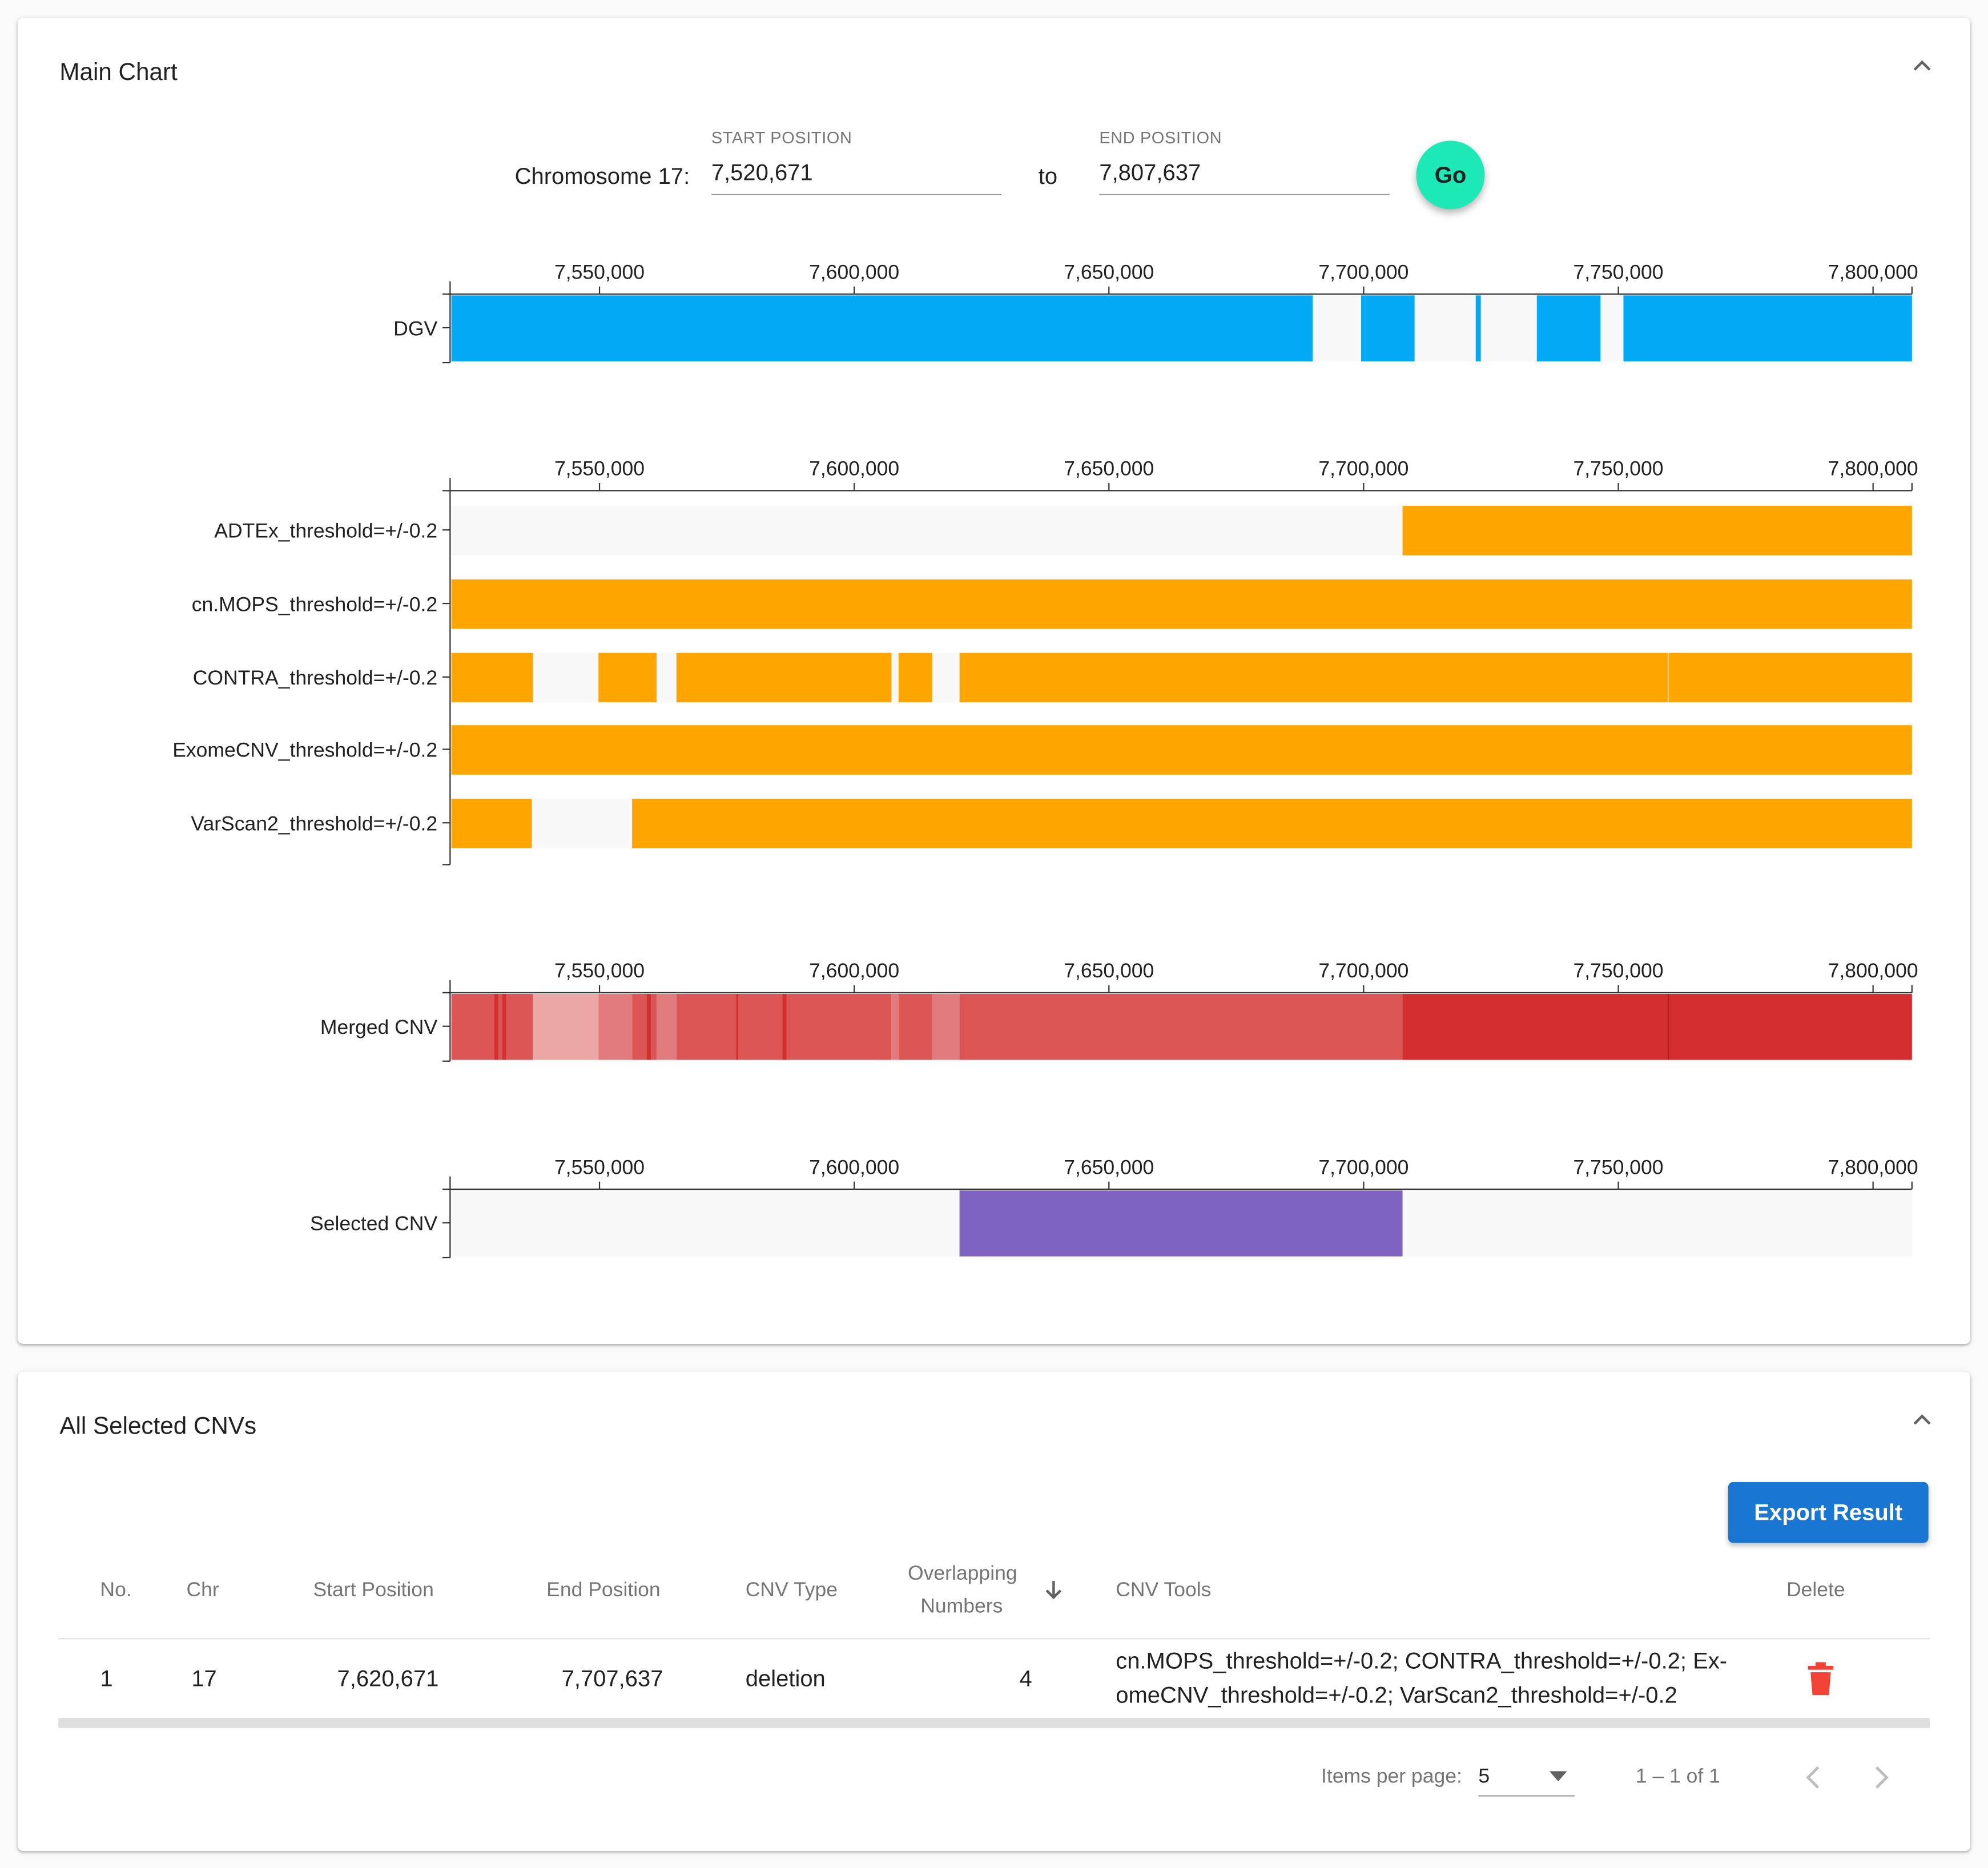  What do you see at coordinates (1526, 1780) in the screenshot?
I see `page-size-select: 5` at bounding box center [1526, 1780].